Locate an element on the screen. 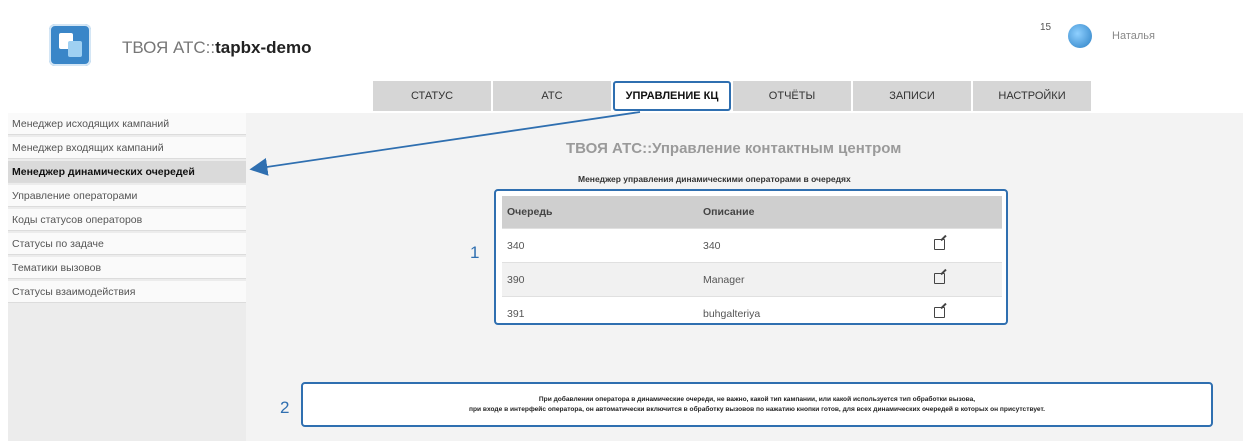 The height and width of the screenshot is (441, 1243). column-header-actions is located at coordinates (965, 212).